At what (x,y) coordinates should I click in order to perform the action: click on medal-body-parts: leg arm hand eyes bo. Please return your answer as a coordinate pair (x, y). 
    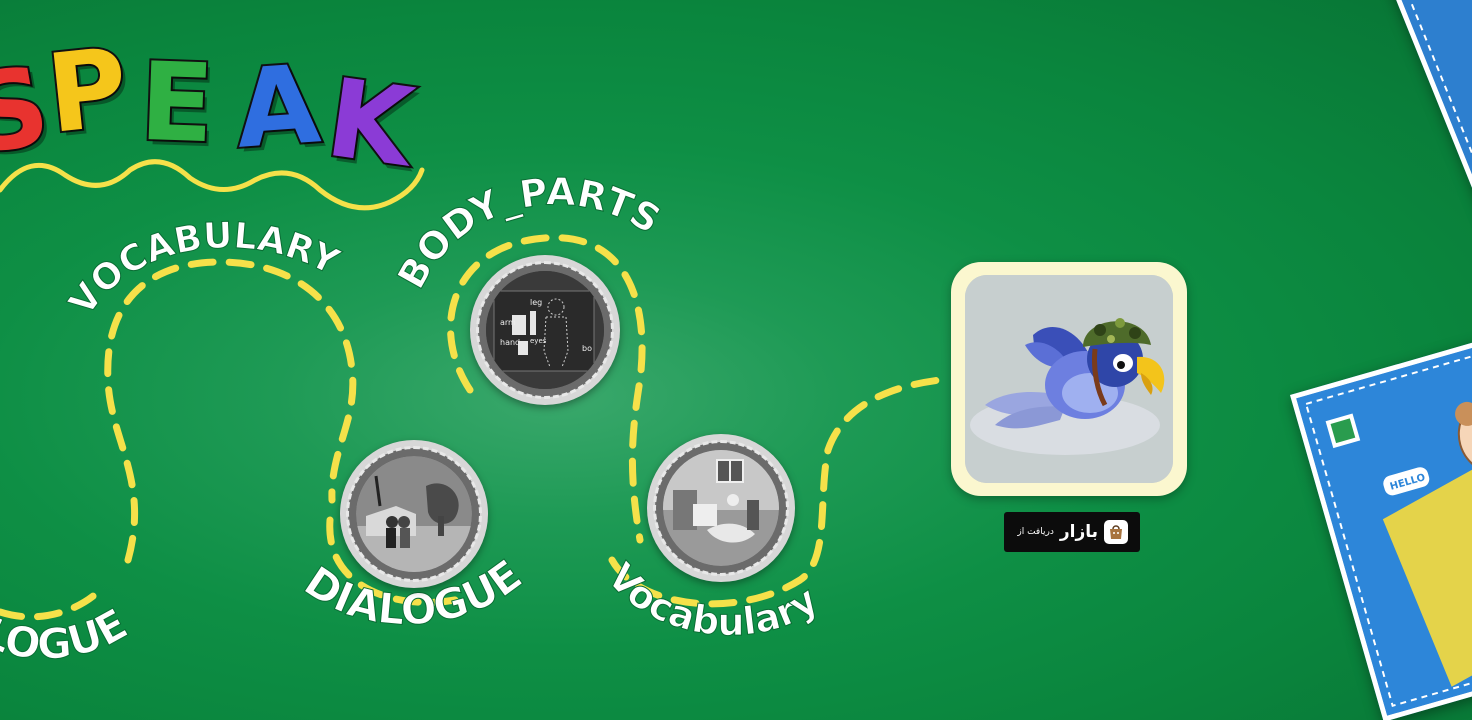
    Looking at the image, I should click on (545, 330).